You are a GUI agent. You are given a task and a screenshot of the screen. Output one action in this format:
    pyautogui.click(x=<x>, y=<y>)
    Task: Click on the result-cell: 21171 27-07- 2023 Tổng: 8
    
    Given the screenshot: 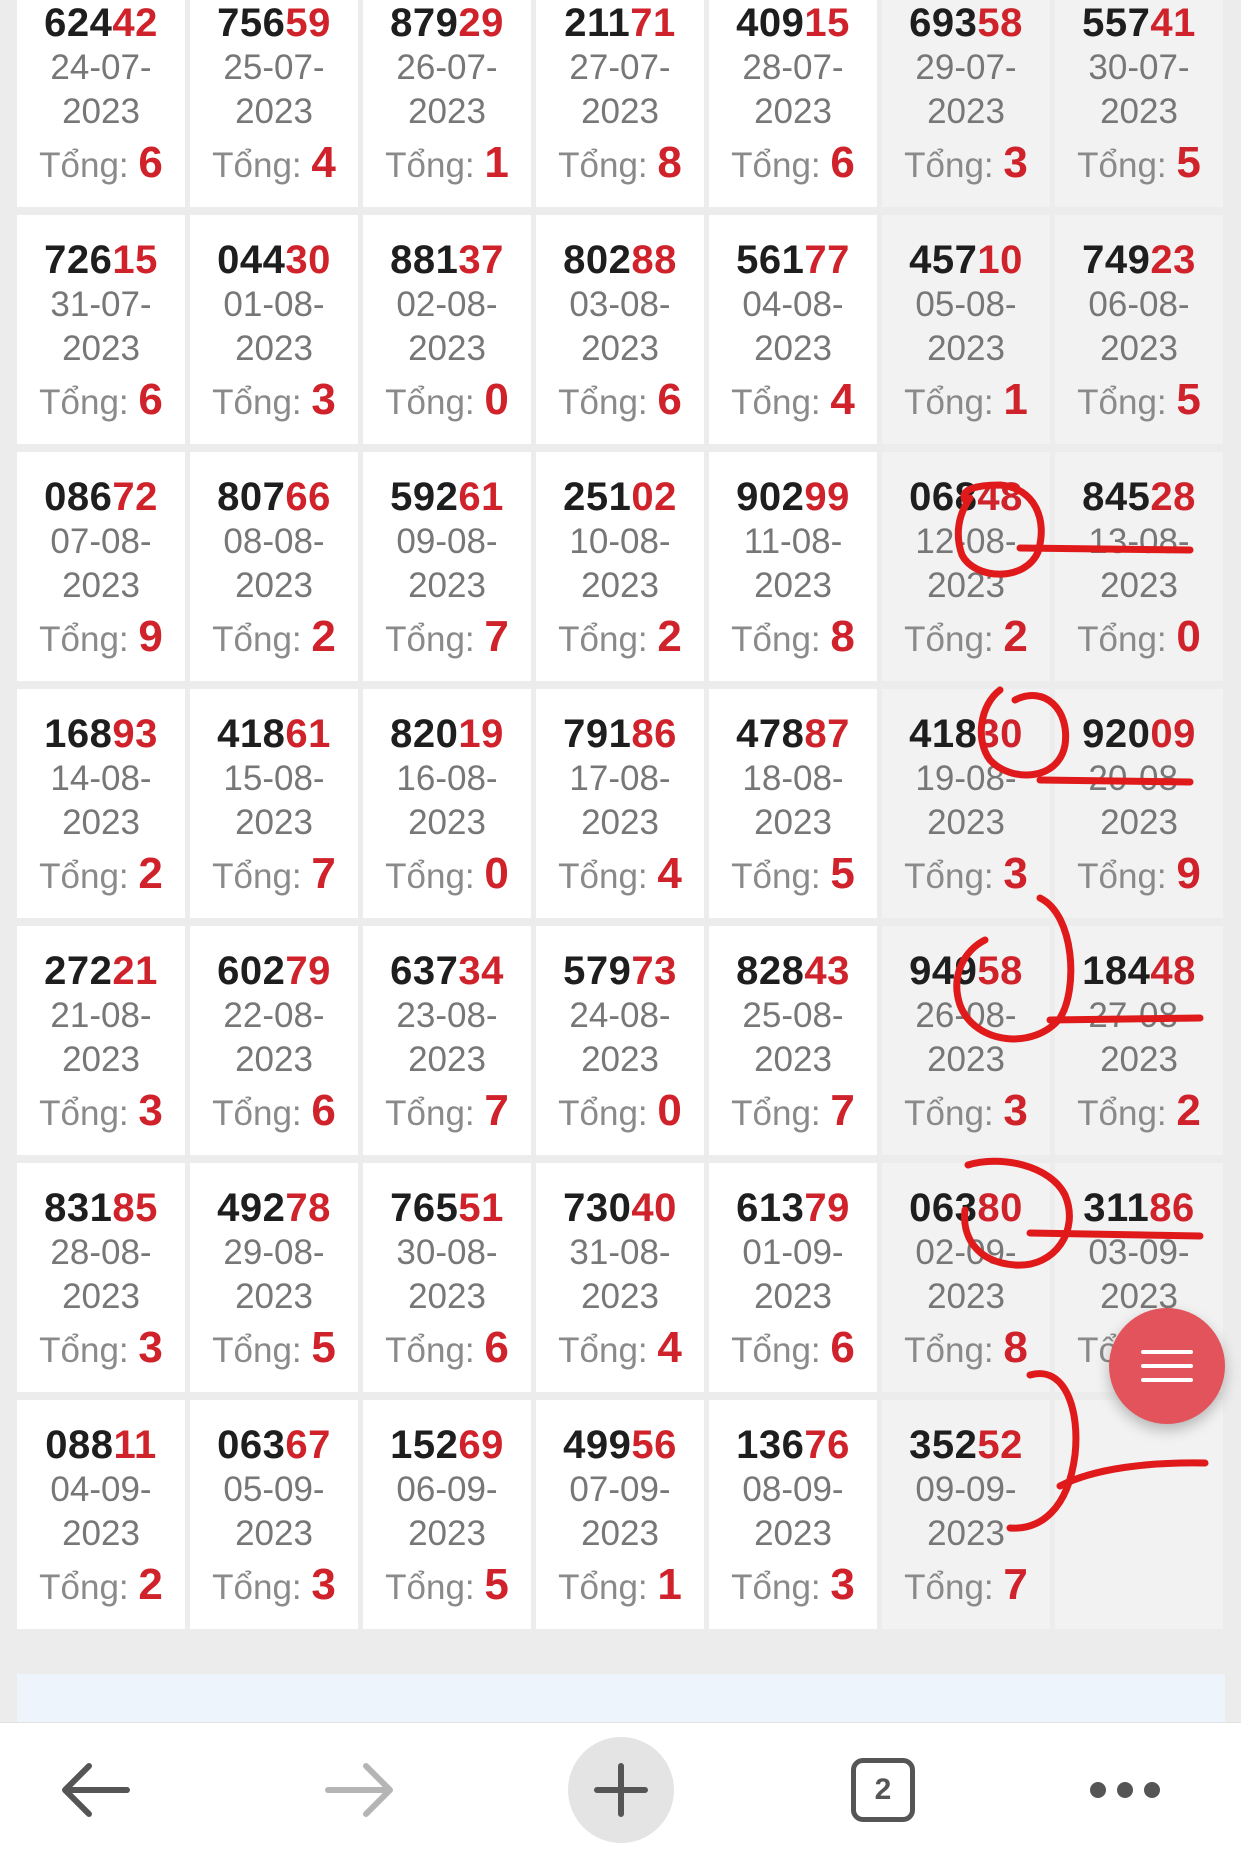 What is the action you would take?
    pyautogui.click(x=620, y=103)
    